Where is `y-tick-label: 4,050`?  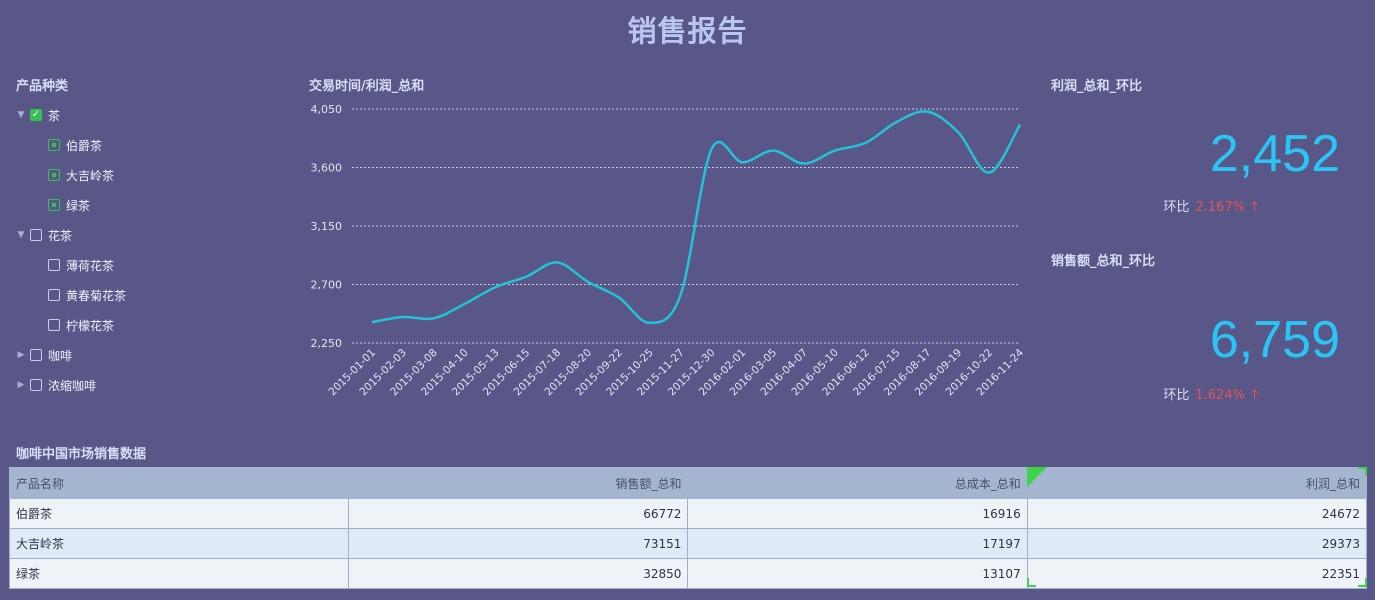
y-tick-label: 4,050 is located at coordinates (327, 109).